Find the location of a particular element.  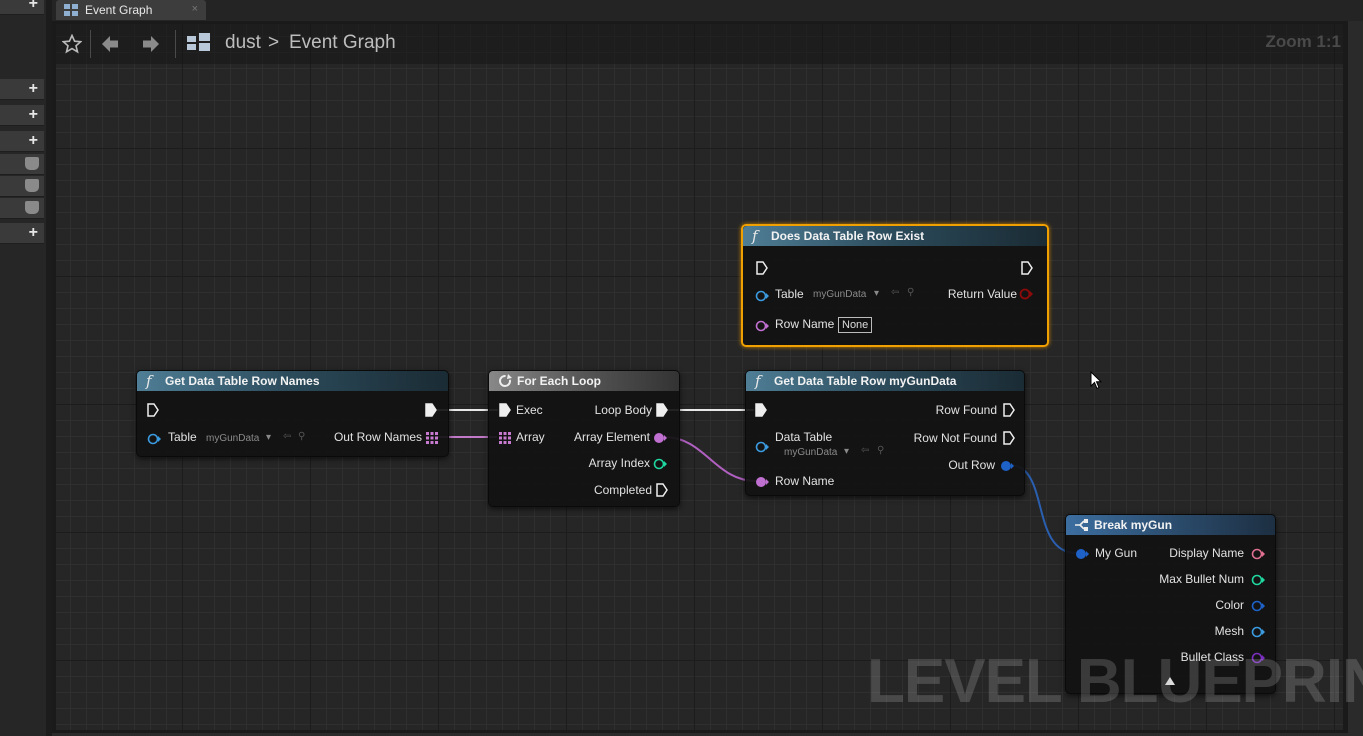

add-variable-button: + is located at coordinates (22, 141).